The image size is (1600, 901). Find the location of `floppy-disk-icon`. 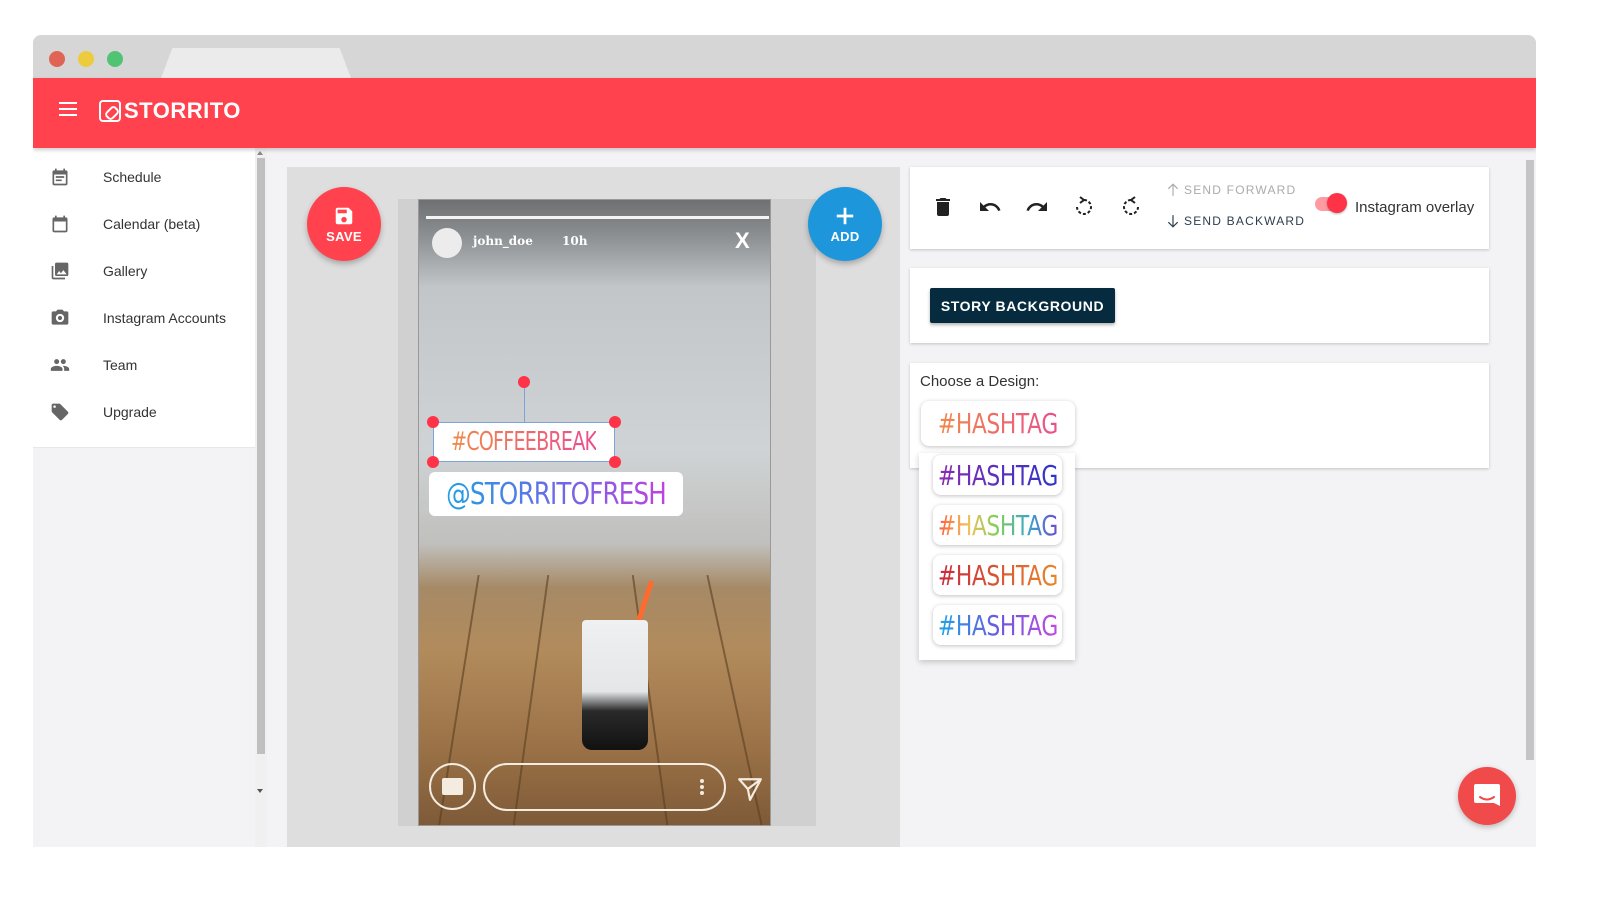

floppy-disk-icon is located at coordinates (344, 215).